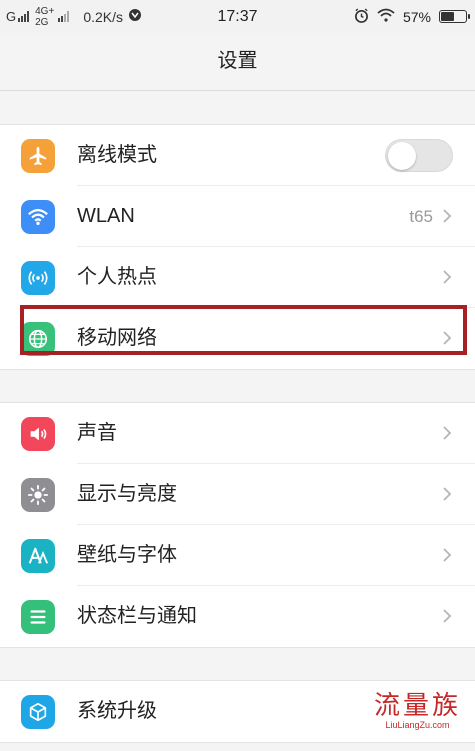  What do you see at coordinates (237, 277) in the screenshot?
I see `settings-item-hotspot: 个人热点` at bounding box center [237, 277].